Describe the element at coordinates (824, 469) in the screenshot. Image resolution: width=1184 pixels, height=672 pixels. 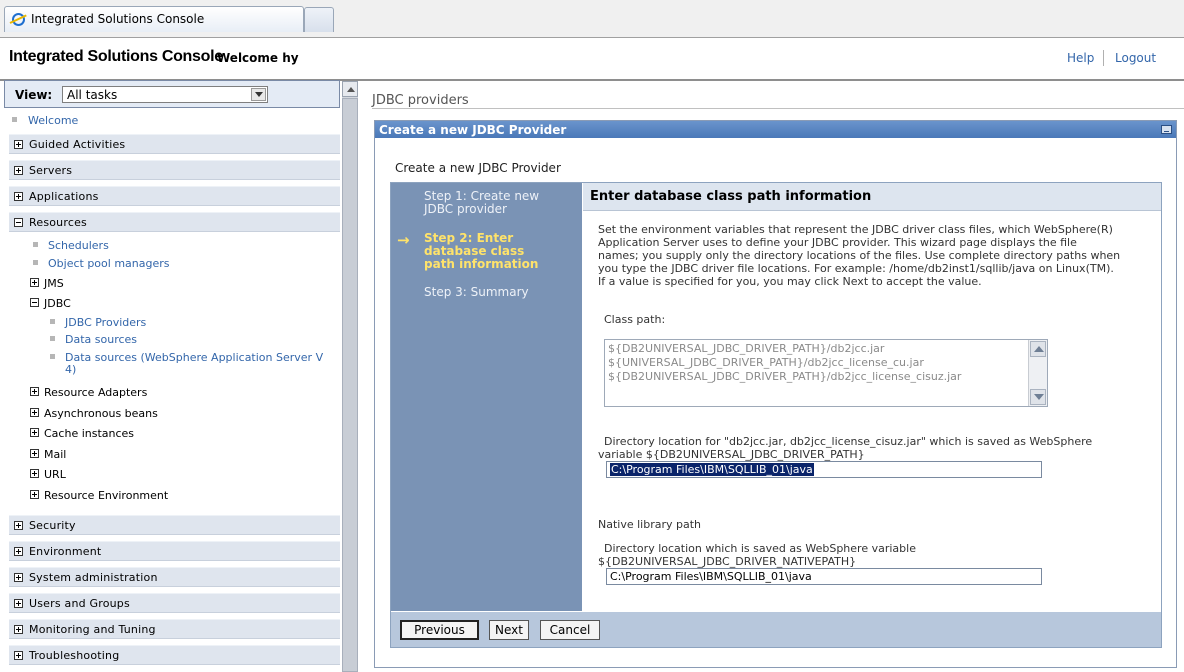
I see `driver-path-input: C:\Program Files\IBM\SQLLIB_01\java` at that location.